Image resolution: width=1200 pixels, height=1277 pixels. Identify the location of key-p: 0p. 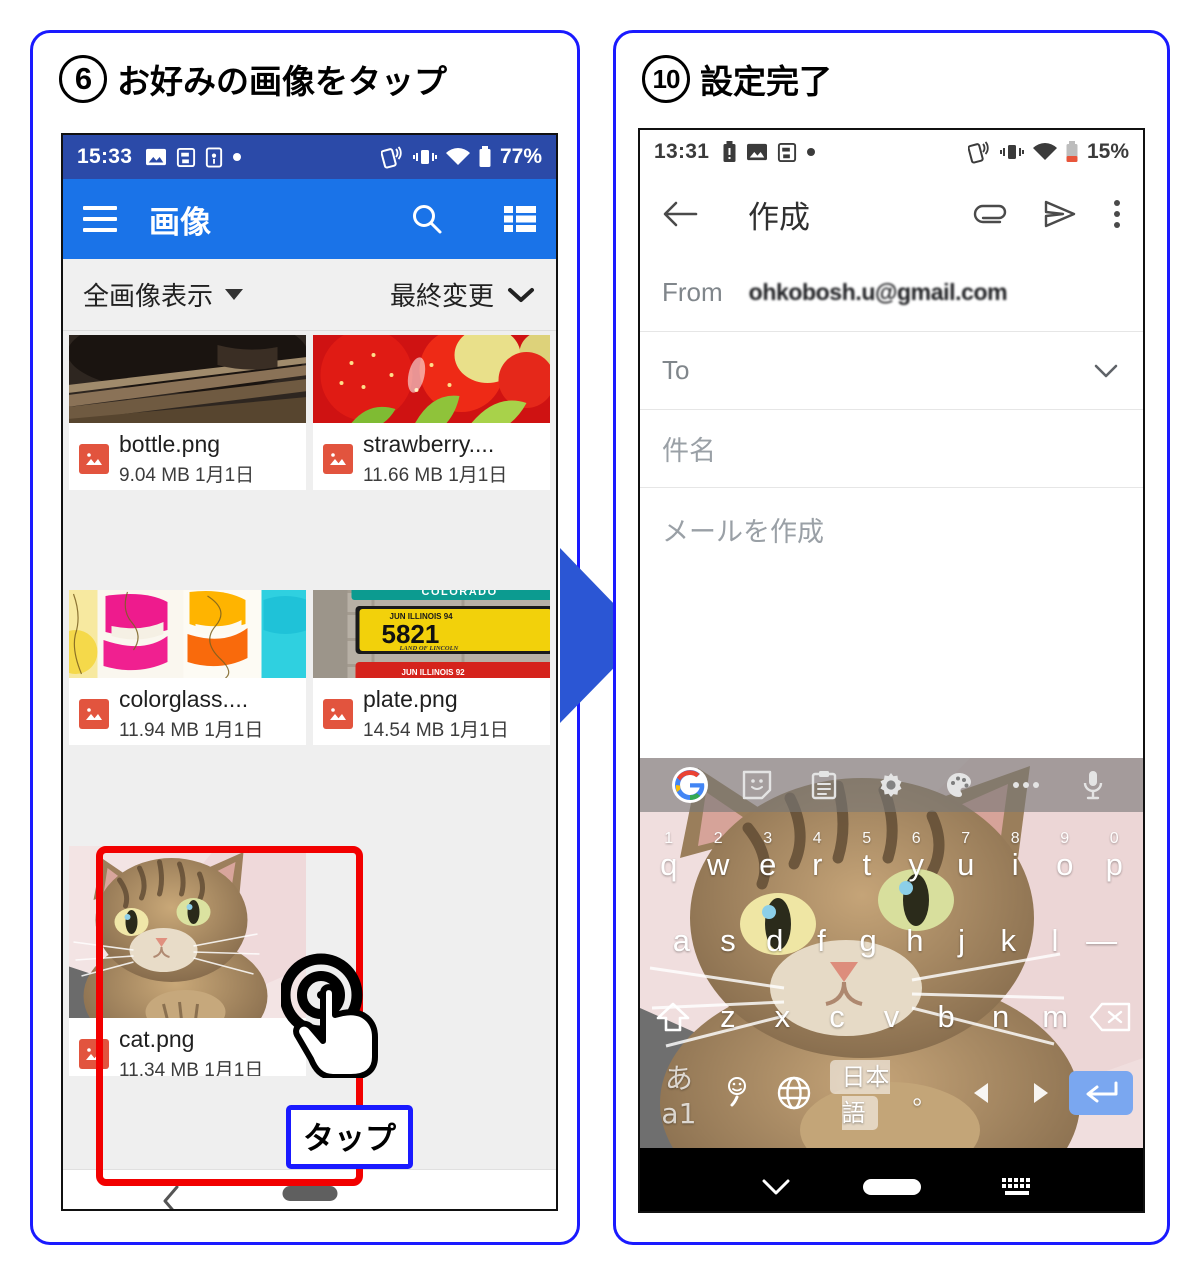
(1115, 856).